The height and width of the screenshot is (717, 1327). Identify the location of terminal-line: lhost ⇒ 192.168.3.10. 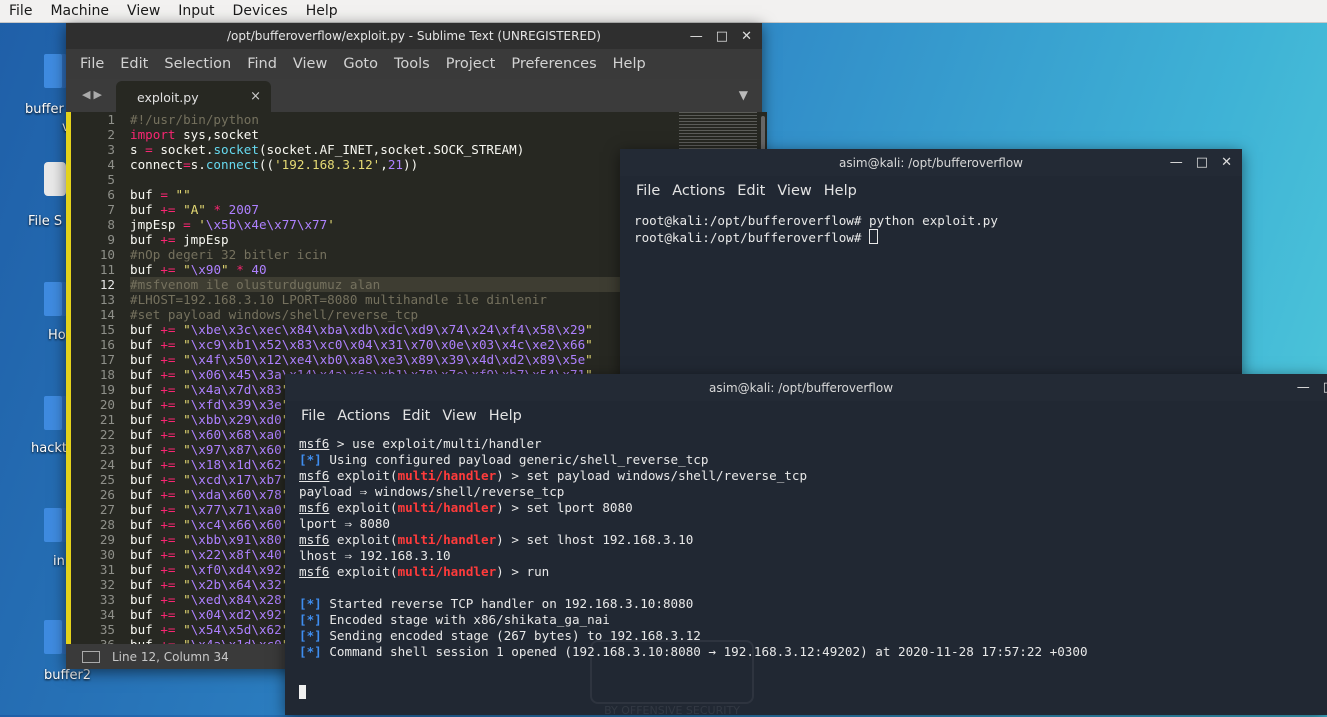
(375, 555).